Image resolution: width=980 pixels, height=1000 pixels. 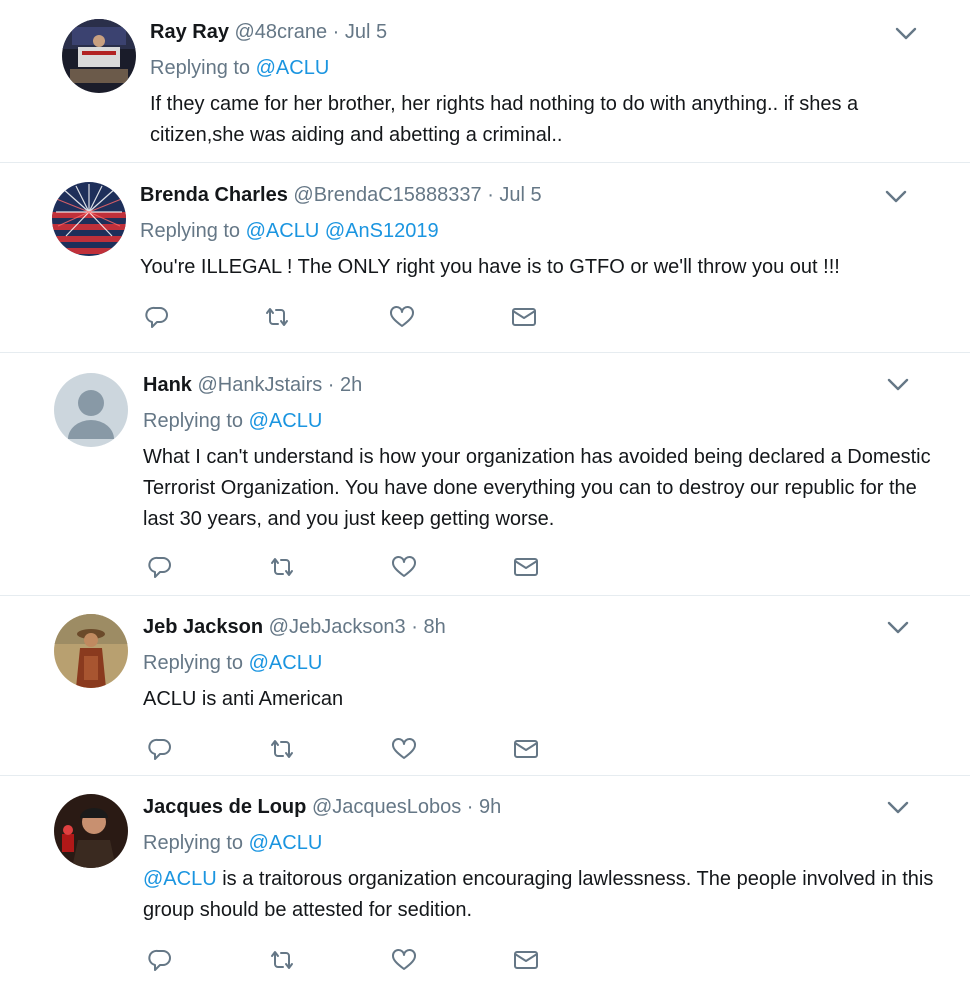 What do you see at coordinates (214, 195) in the screenshot?
I see `display-name: Brenda Charles` at bounding box center [214, 195].